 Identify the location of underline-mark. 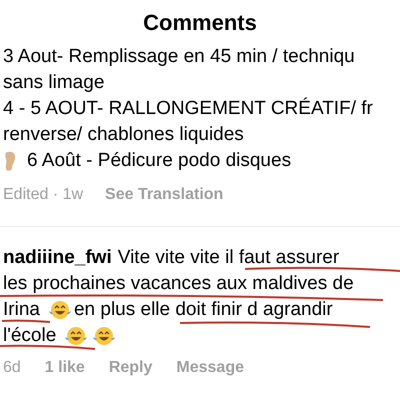
(26, 321).